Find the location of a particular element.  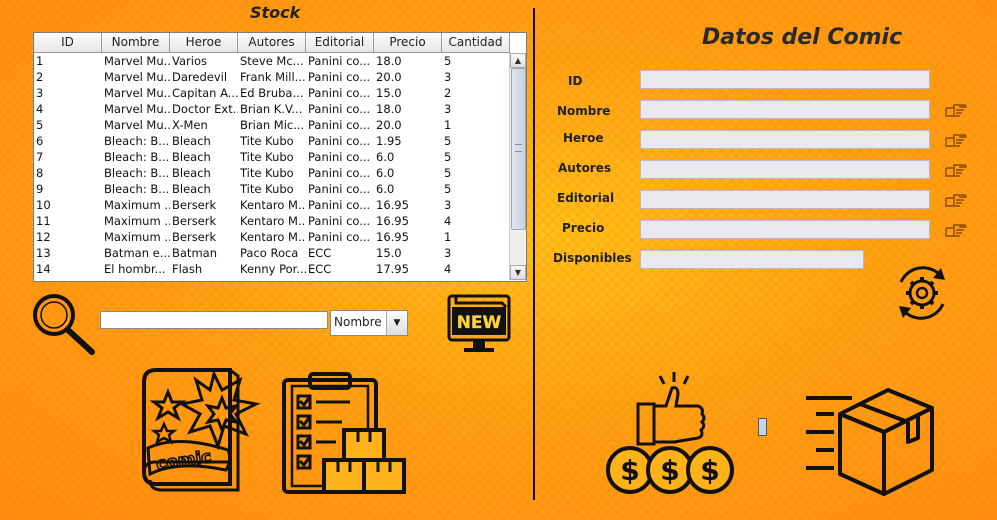

field-id is located at coordinates (785, 79).